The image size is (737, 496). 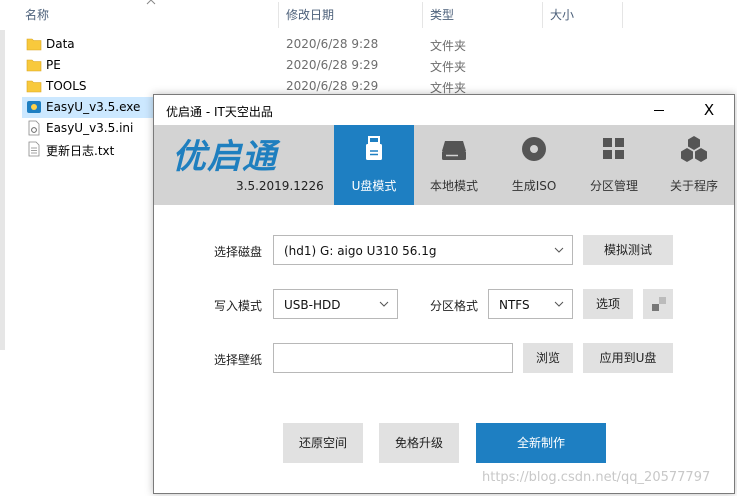 I want to click on restore-space-button: 还原空间, so click(x=323, y=443).